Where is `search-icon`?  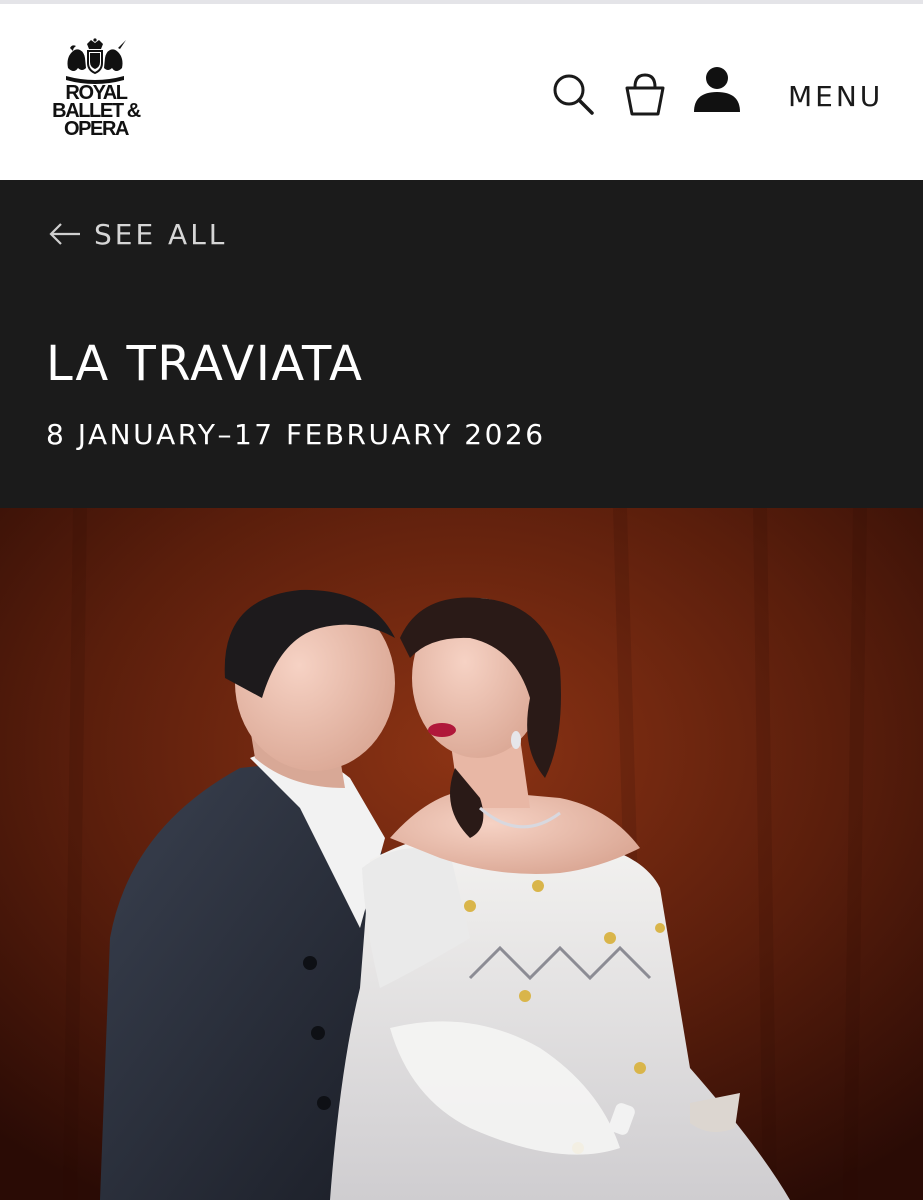
search-icon is located at coordinates (573, 94).